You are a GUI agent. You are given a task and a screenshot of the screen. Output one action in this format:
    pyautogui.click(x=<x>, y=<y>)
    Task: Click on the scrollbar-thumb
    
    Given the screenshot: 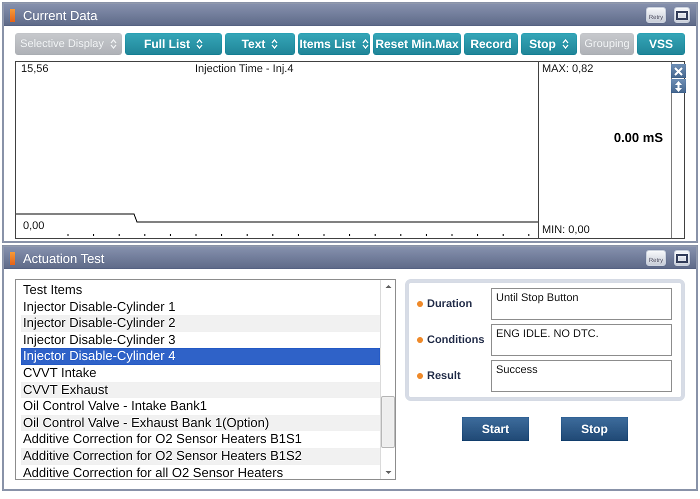 What is the action you would take?
    pyautogui.click(x=388, y=422)
    